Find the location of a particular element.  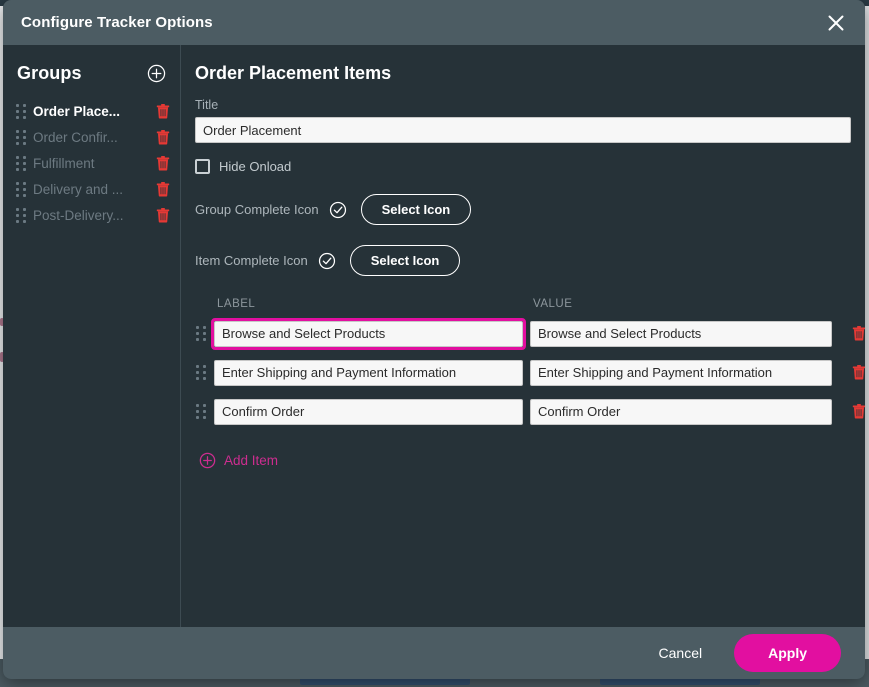

column-header-label: LABEL is located at coordinates (236, 304).